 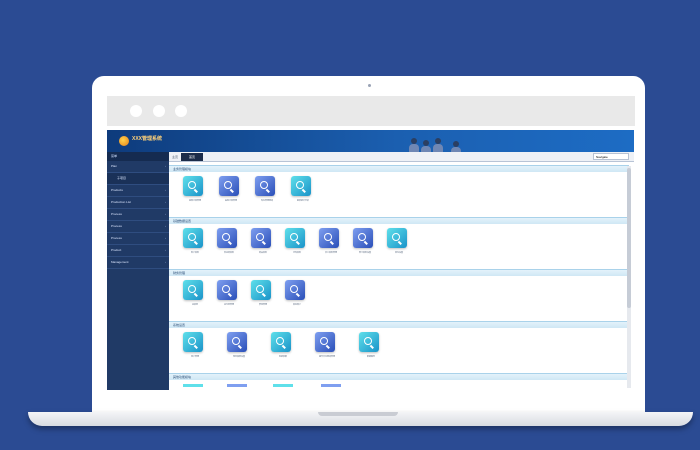 I want to click on sidebar-item: 子项目, so click(x=138, y=179).